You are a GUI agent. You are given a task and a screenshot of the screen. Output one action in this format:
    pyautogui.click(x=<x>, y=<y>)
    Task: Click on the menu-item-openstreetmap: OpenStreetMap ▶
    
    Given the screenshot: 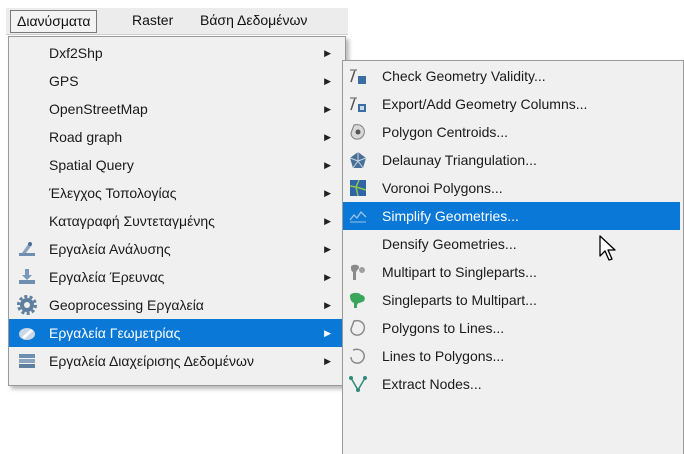 What is the action you would take?
    pyautogui.click(x=177, y=109)
    